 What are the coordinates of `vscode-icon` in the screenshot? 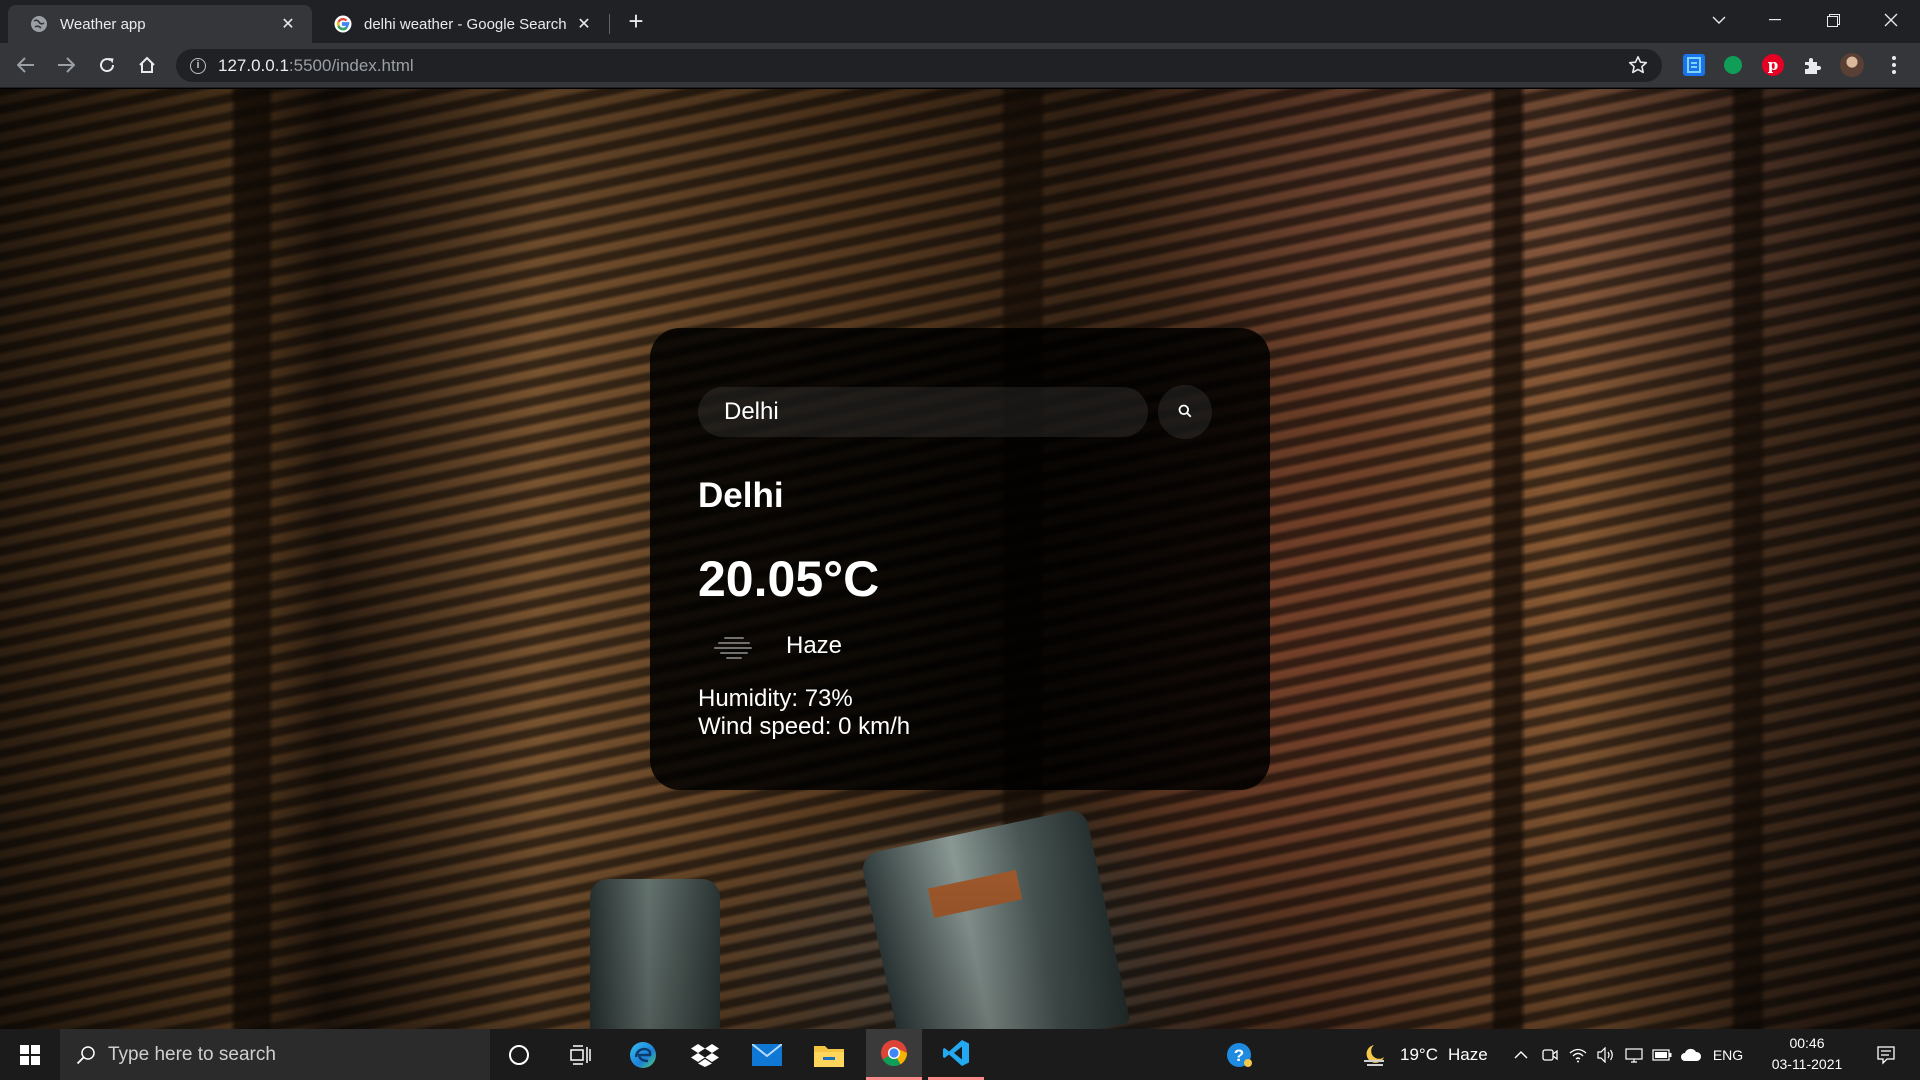 It's located at (956, 1054).